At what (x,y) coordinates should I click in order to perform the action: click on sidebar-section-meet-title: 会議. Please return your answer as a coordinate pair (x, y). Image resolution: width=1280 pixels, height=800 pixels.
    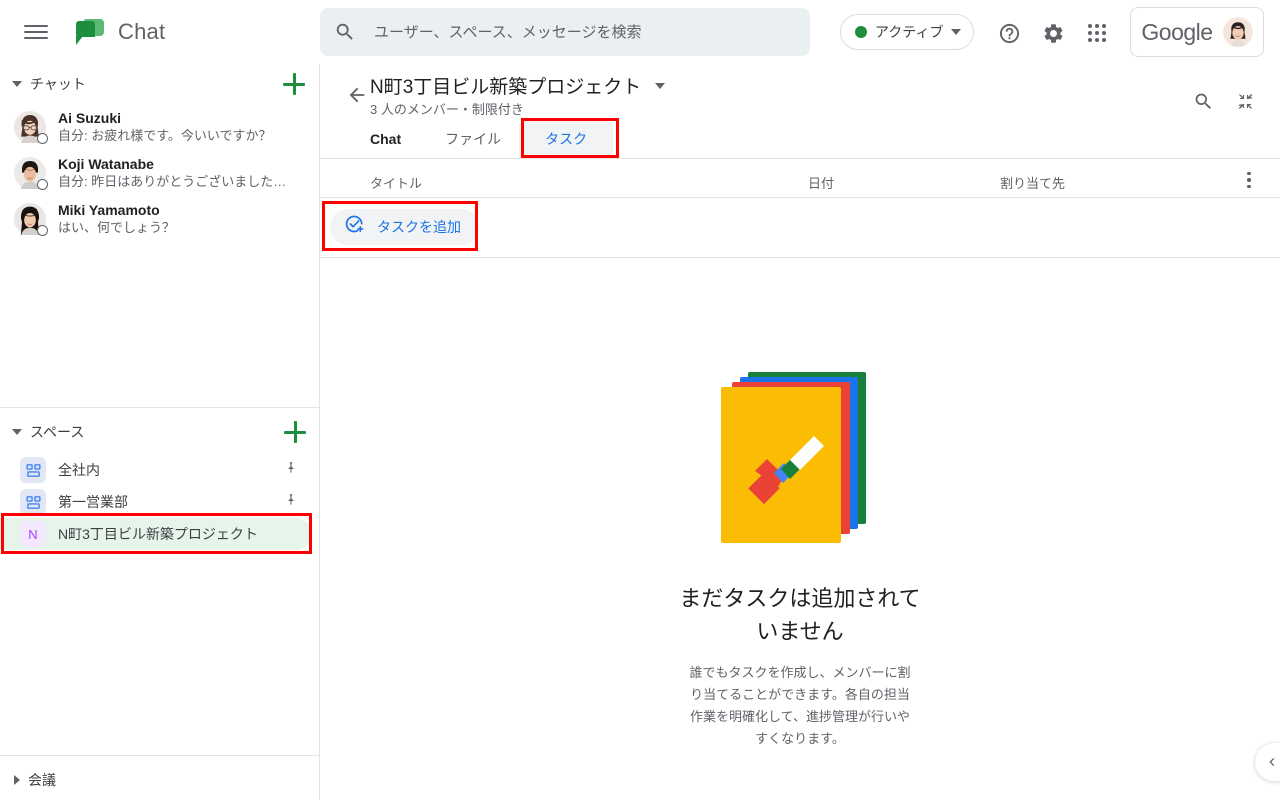
    Looking at the image, I should click on (42, 780).